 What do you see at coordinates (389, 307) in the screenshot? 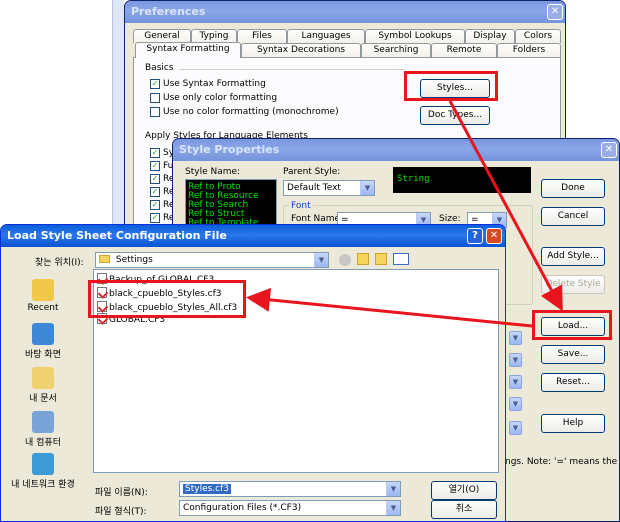
I see `arrow-load-to-files` at bounding box center [389, 307].